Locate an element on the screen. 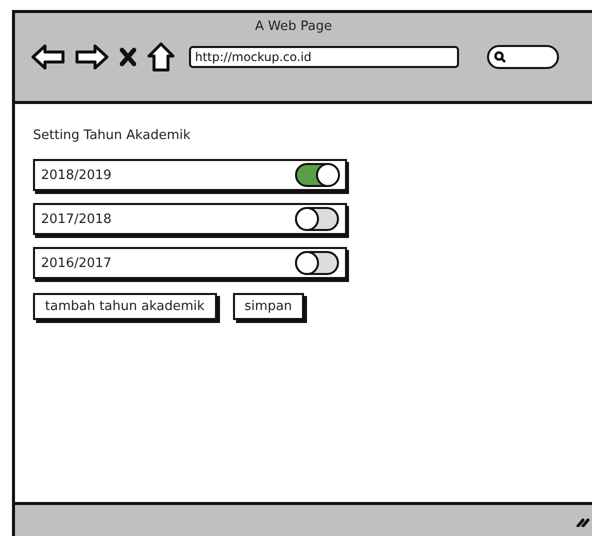  year-label: 2018/2019 is located at coordinates (76, 175).